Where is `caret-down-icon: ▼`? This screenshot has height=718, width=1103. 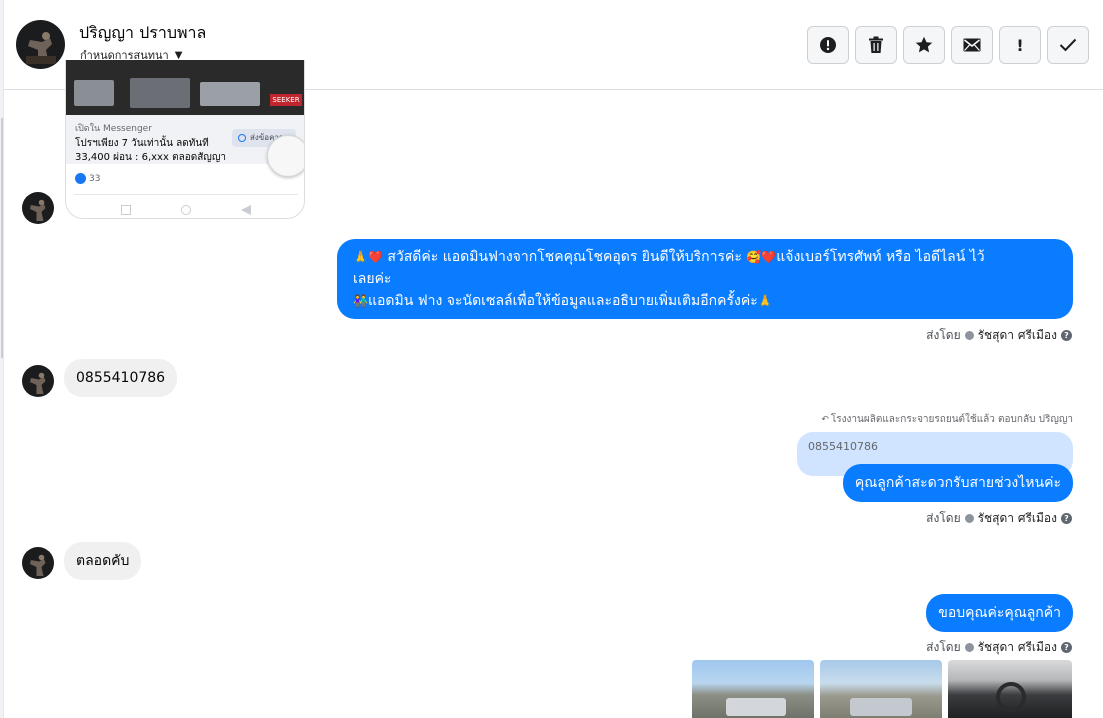 caret-down-icon: ▼ is located at coordinates (178, 55).